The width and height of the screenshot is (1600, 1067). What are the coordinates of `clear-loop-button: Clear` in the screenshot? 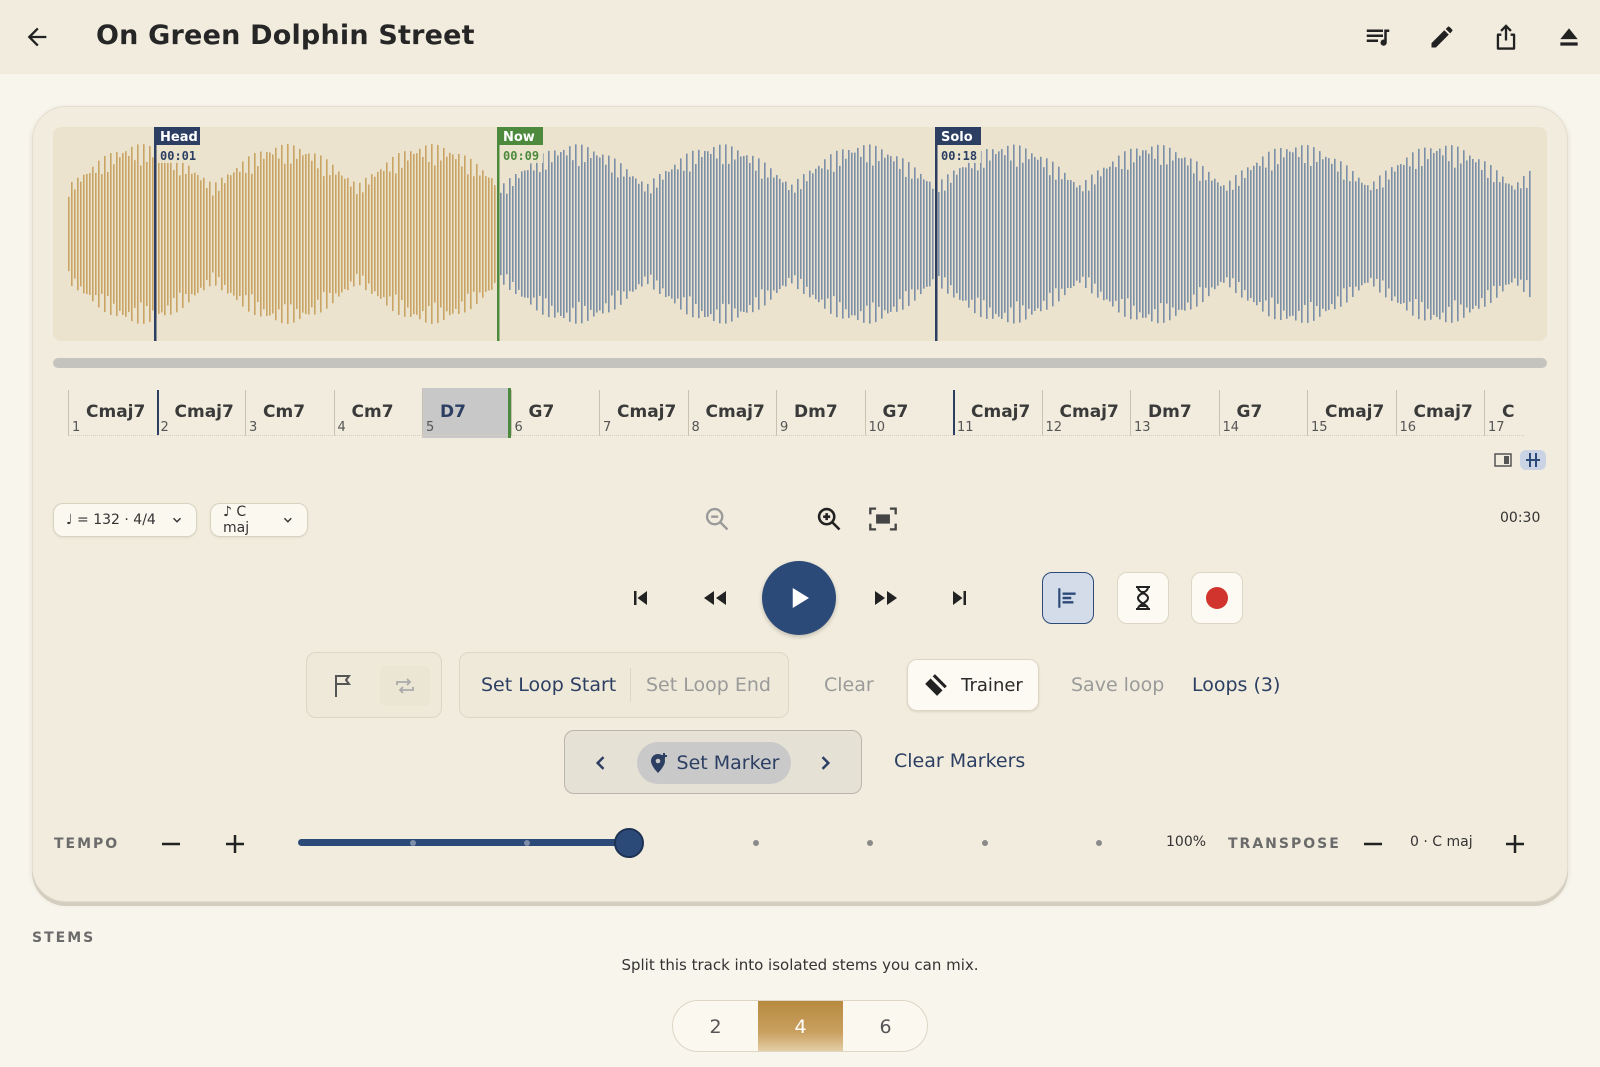 It's located at (849, 685).